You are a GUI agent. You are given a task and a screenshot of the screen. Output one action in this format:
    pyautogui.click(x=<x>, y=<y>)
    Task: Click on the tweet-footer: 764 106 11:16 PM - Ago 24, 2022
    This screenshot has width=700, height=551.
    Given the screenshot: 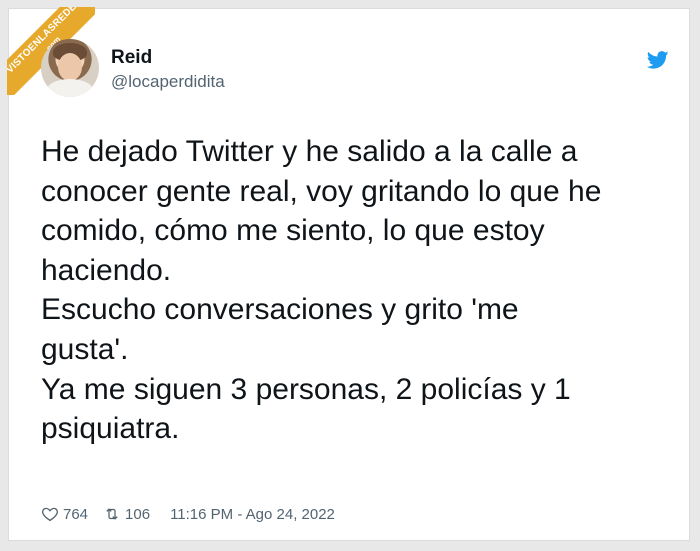 What is the action you would take?
    pyautogui.click(x=188, y=514)
    